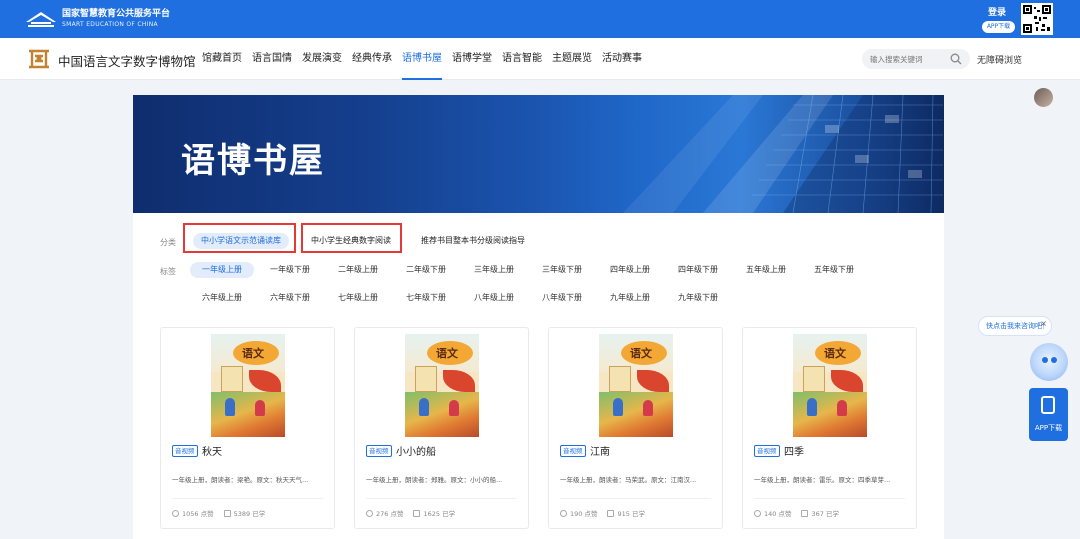  Describe the element at coordinates (956, 59) in the screenshot. I see `search-icon` at that location.